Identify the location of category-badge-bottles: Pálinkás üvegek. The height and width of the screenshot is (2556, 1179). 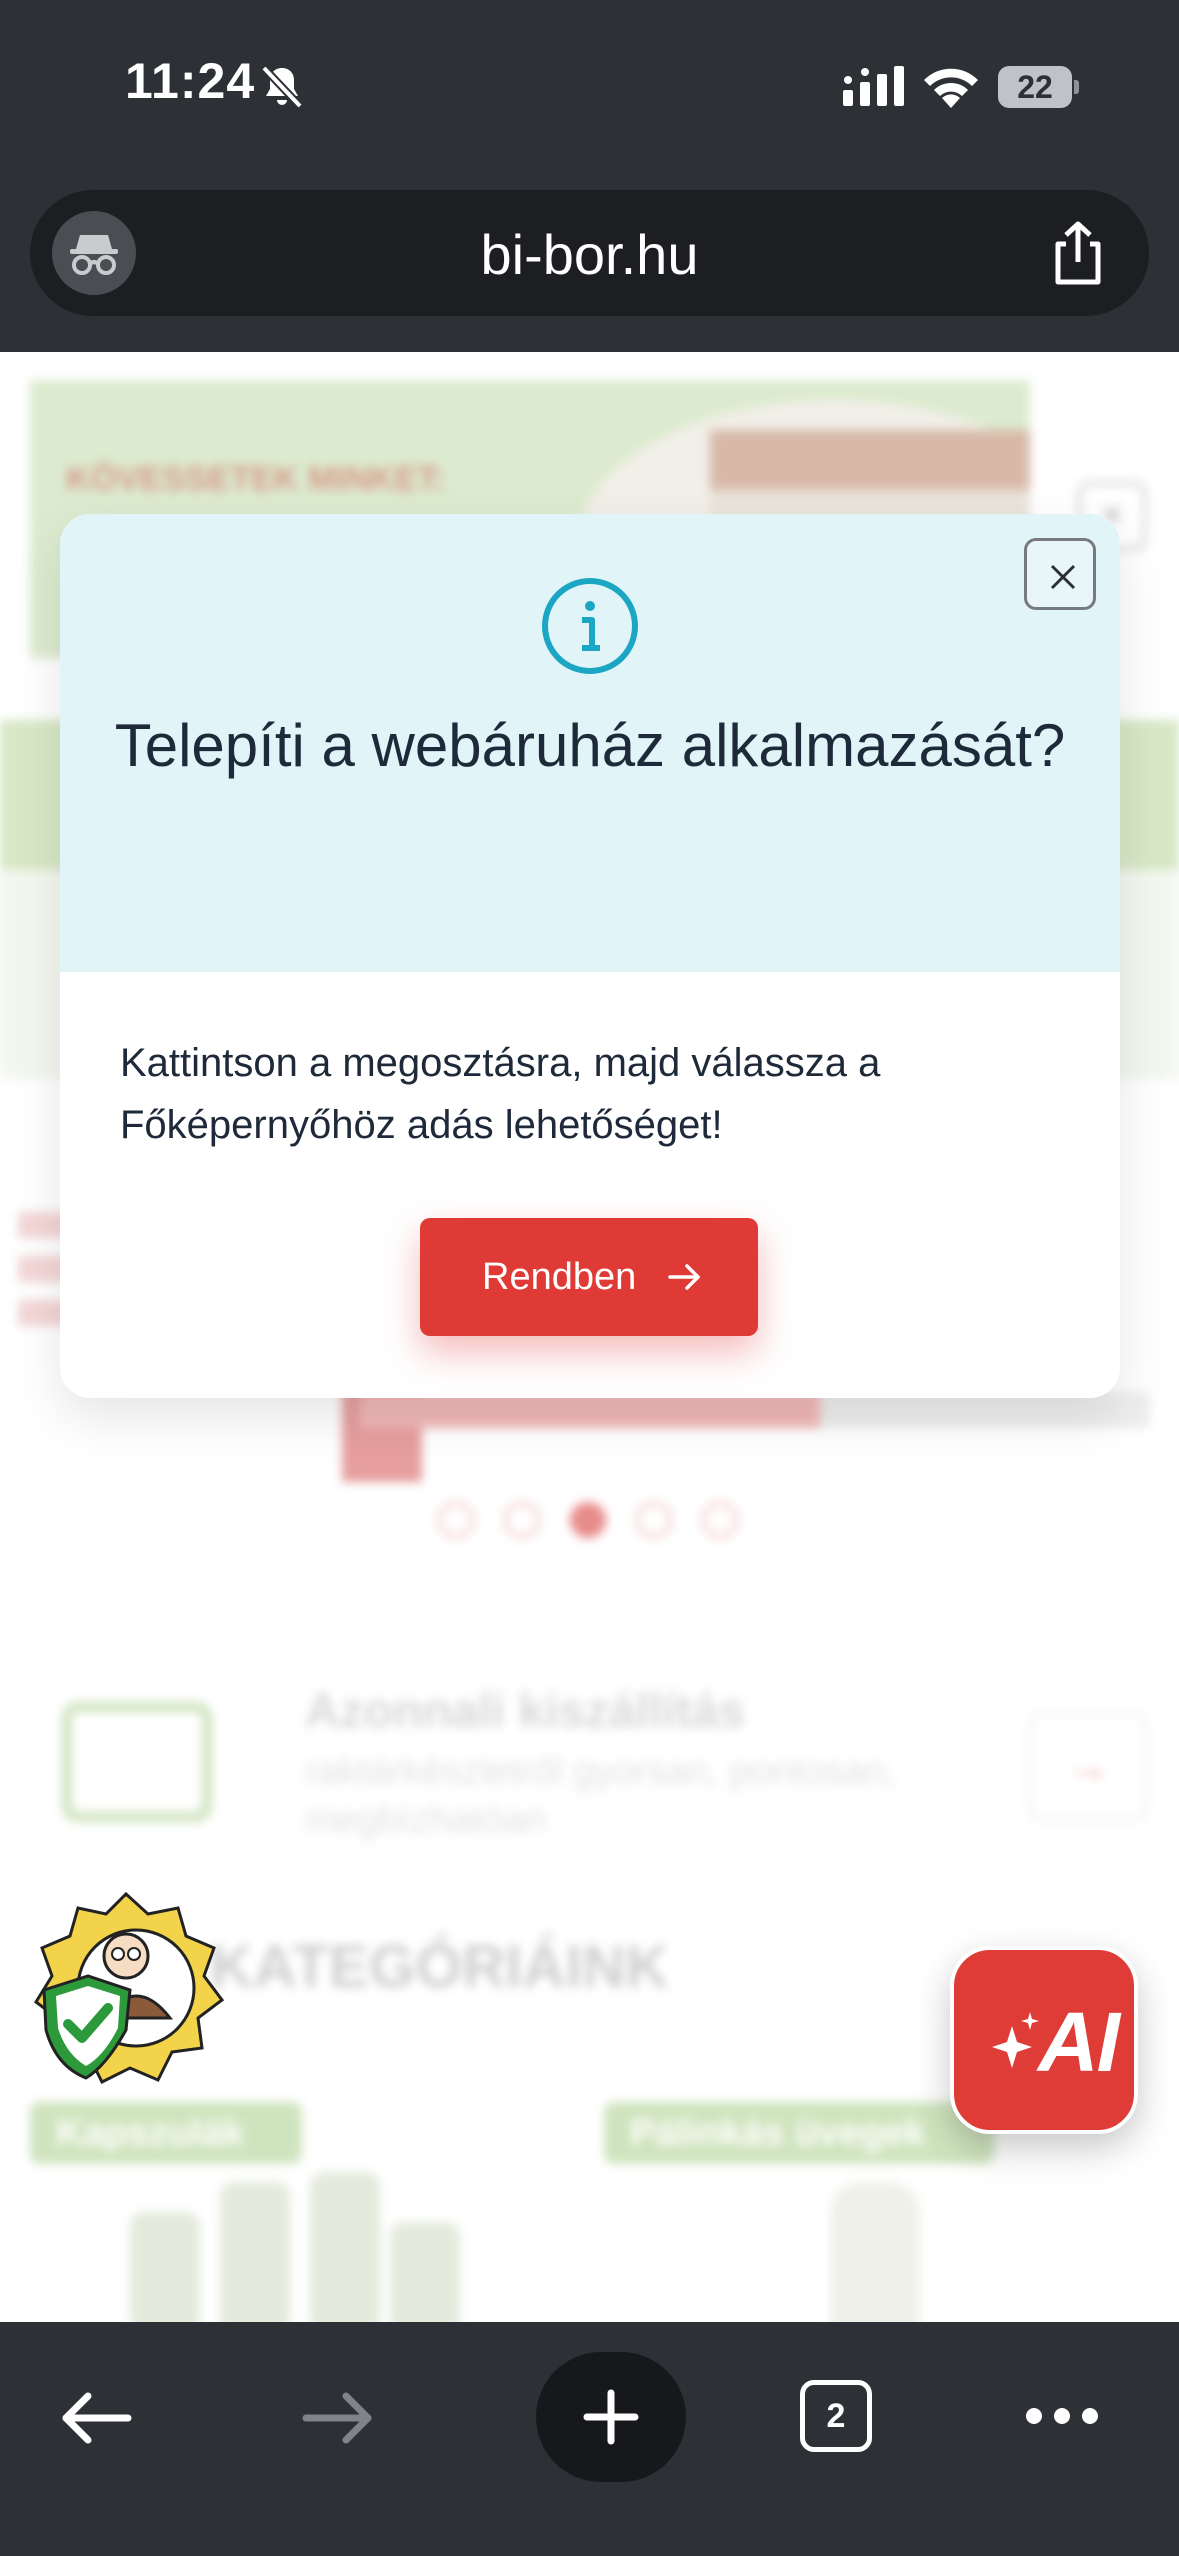
(799, 2133).